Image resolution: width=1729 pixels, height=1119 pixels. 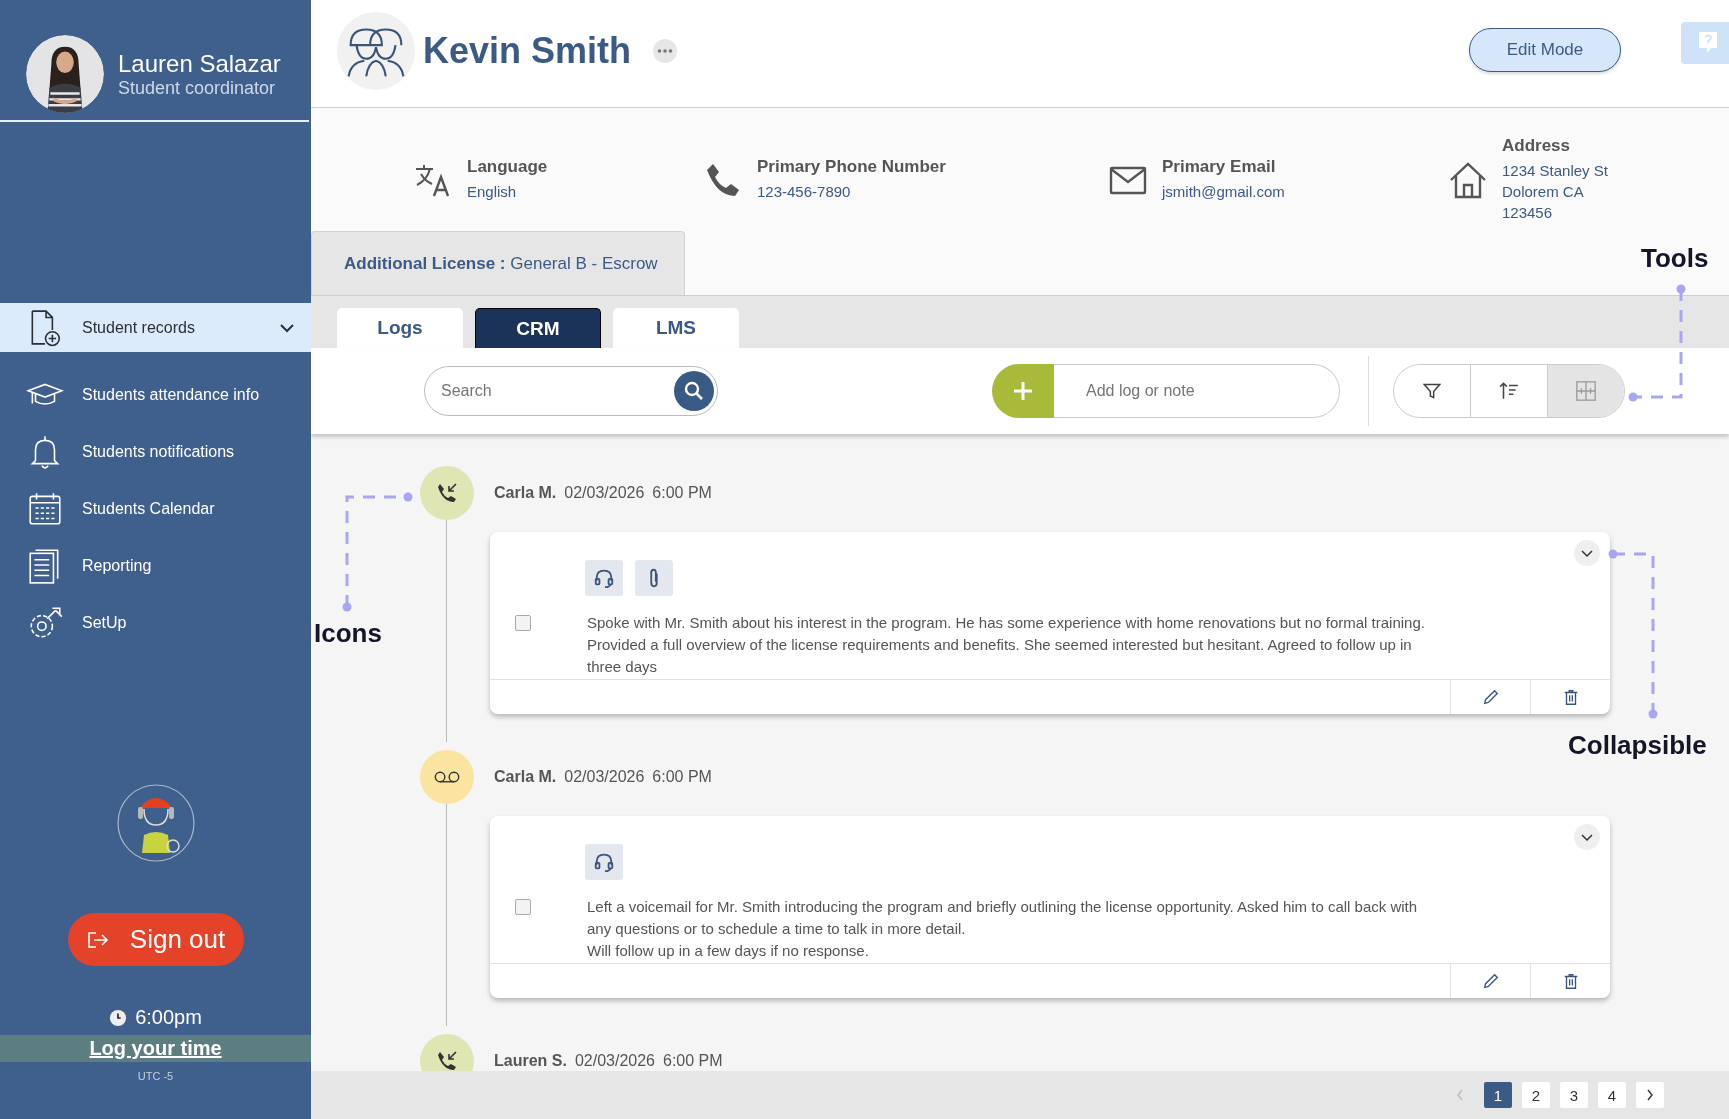 I want to click on log-note-line: Spoke with Mr. Smith about his interest in the program. He has some experience with home renovations but no formal training., so click(x=1006, y=623).